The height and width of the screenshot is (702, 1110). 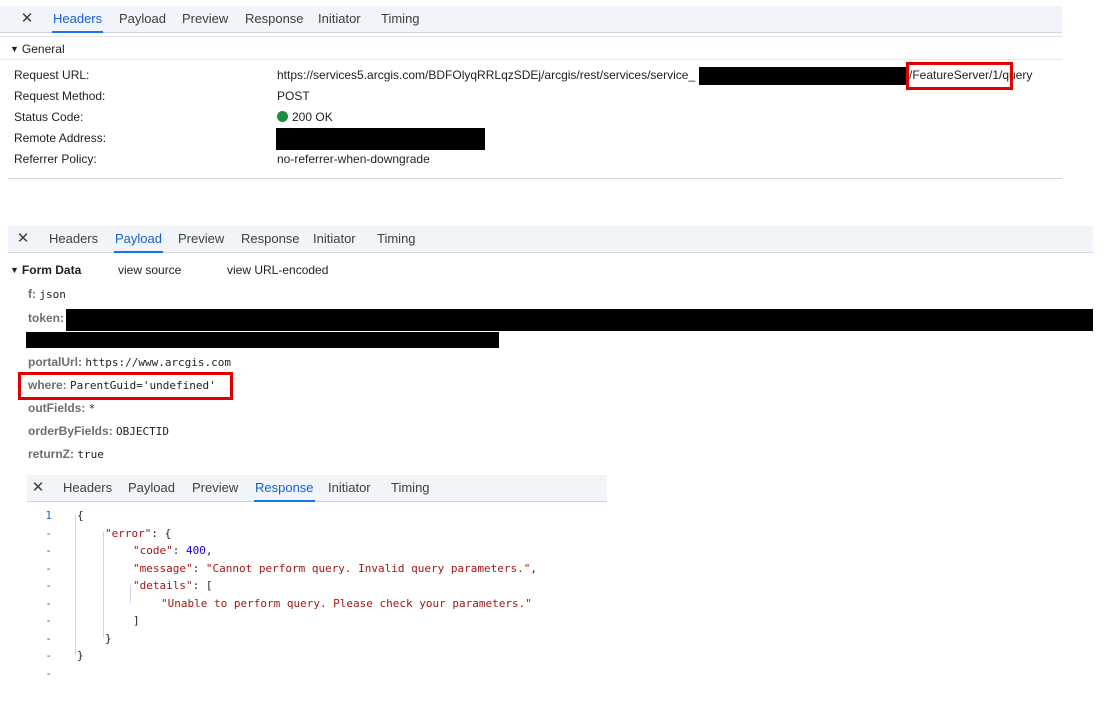 What do you see at coordinates (52, 75) in the screenshot?
I see `request-url-label: Request URL:` at bounding box center [52, 75].